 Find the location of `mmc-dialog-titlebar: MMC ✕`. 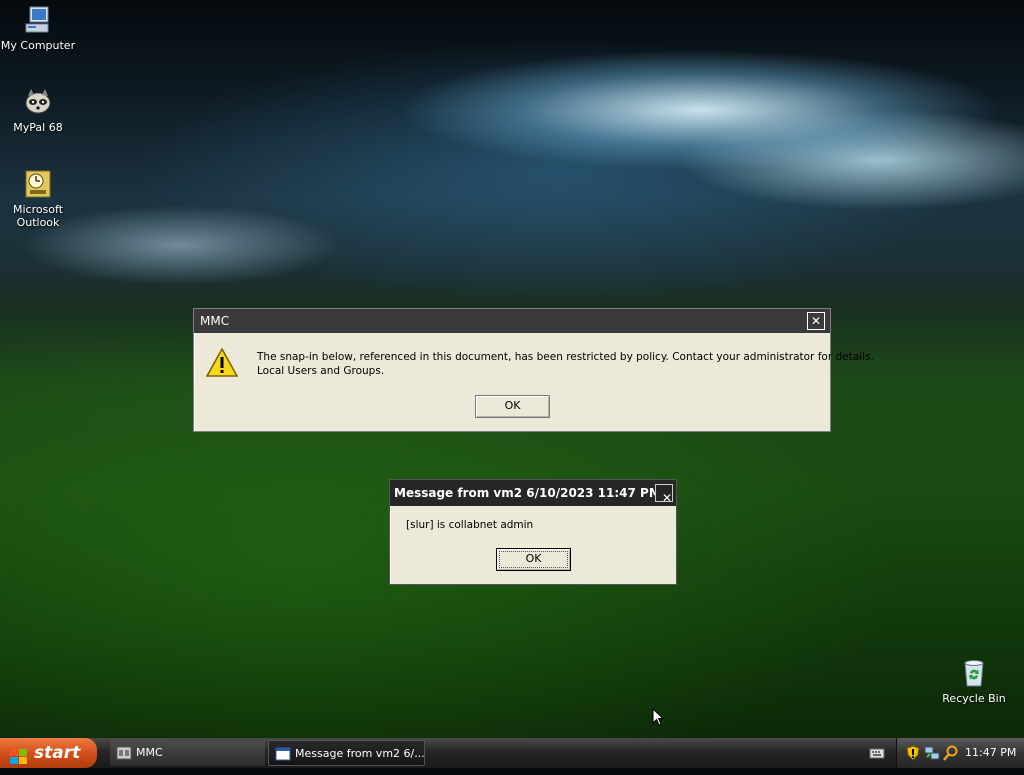

mmc-dialog-titlebar: MMC ✕ is located at coordinates (512, 321).